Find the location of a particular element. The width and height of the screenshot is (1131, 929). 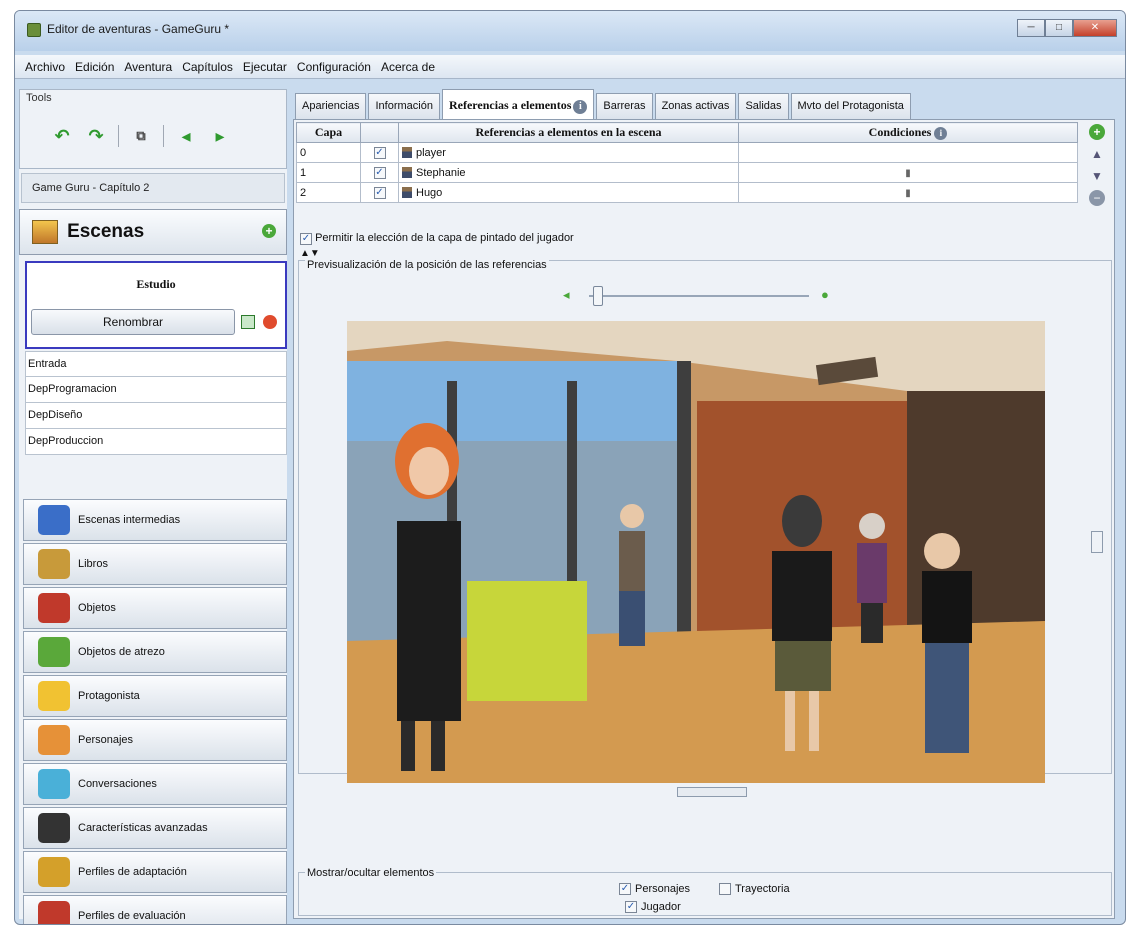

header-referencias: Referencias a elementos en la escena is located at coordinates (568, 132).